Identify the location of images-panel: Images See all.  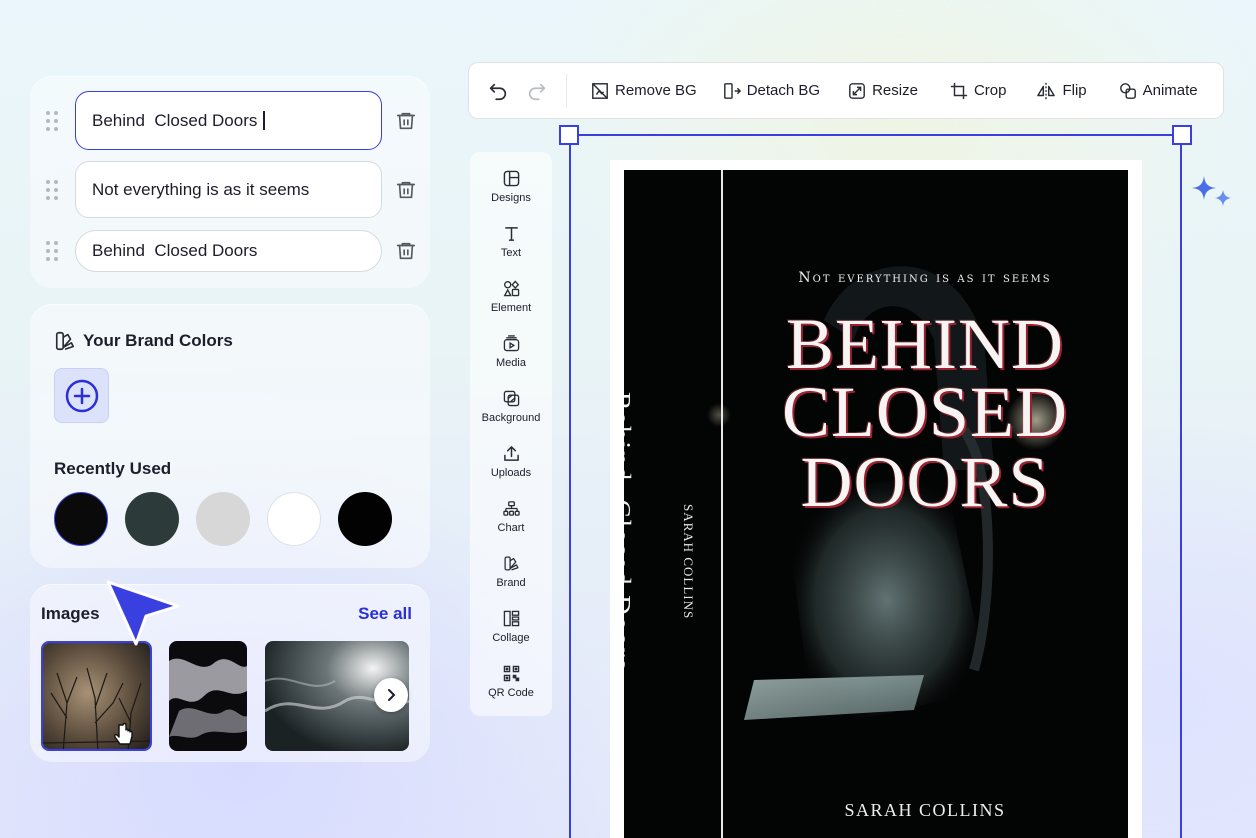
(230, 673).